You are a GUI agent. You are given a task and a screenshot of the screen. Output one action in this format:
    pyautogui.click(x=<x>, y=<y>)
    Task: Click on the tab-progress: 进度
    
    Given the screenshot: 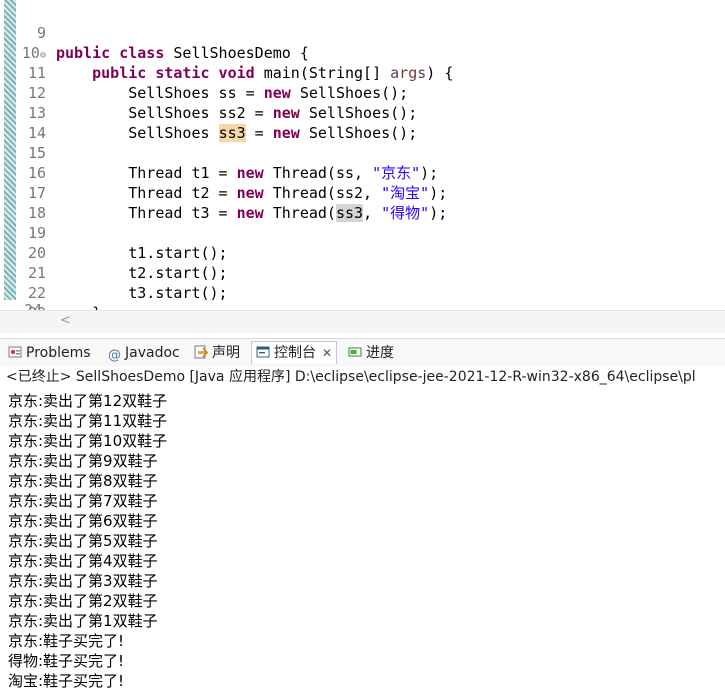 What is the action you would take?
    pyautogui.click(x=371, y=353)
    